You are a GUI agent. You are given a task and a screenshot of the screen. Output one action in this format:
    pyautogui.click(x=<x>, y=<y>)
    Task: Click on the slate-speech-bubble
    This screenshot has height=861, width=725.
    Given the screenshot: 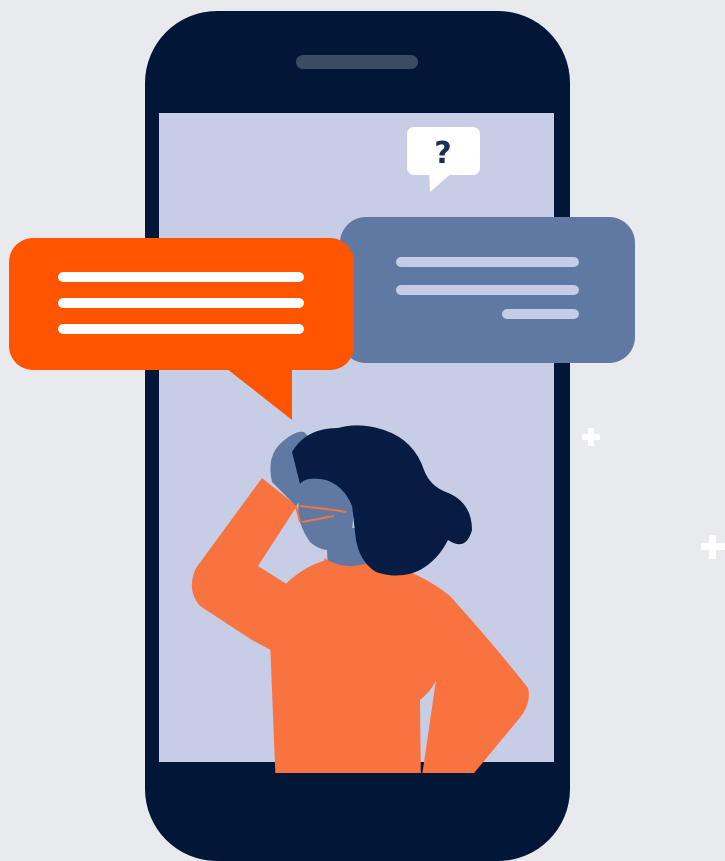 What is the action you would take?
    pyautogui.click(x=487, y=290)
    